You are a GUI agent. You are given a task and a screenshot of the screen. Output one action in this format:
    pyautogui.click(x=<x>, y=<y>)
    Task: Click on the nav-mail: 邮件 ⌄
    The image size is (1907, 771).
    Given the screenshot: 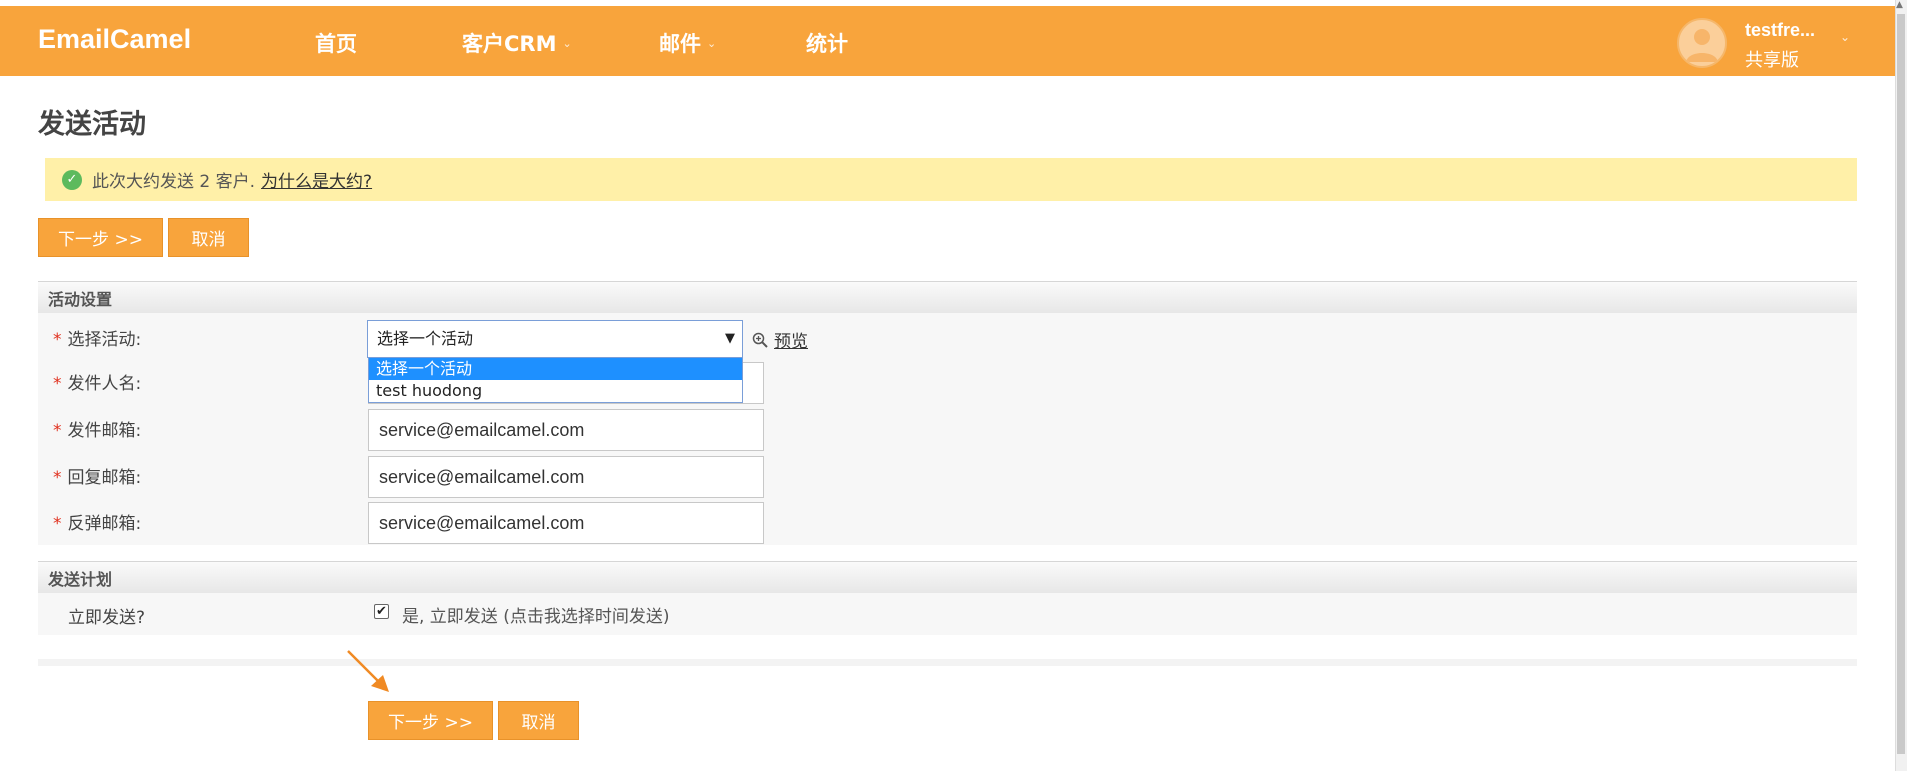 What is the action you would take?
    pyautogui.click(x=687, y=43)
    